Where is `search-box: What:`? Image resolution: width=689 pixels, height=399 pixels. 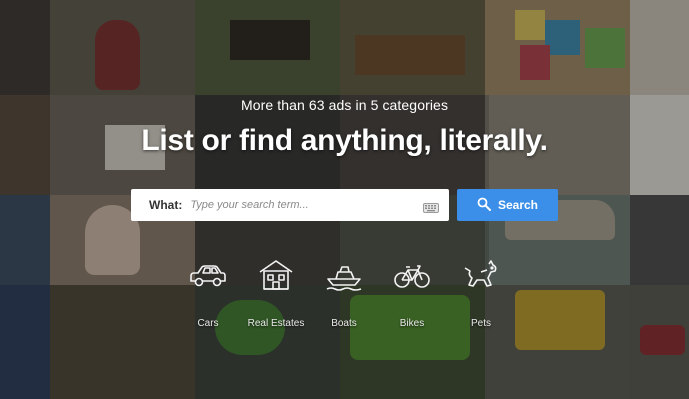
search-box: What: is located at coordinates (290, 205).